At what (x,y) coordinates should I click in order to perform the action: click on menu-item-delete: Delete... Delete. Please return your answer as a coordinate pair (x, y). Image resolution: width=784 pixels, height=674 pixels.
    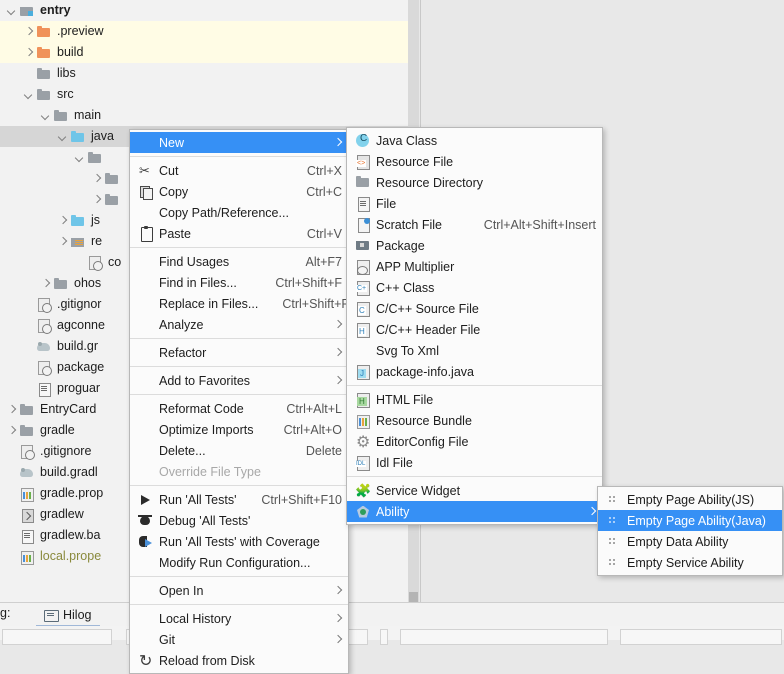
    Looking at the image, I should click on (239, 450).